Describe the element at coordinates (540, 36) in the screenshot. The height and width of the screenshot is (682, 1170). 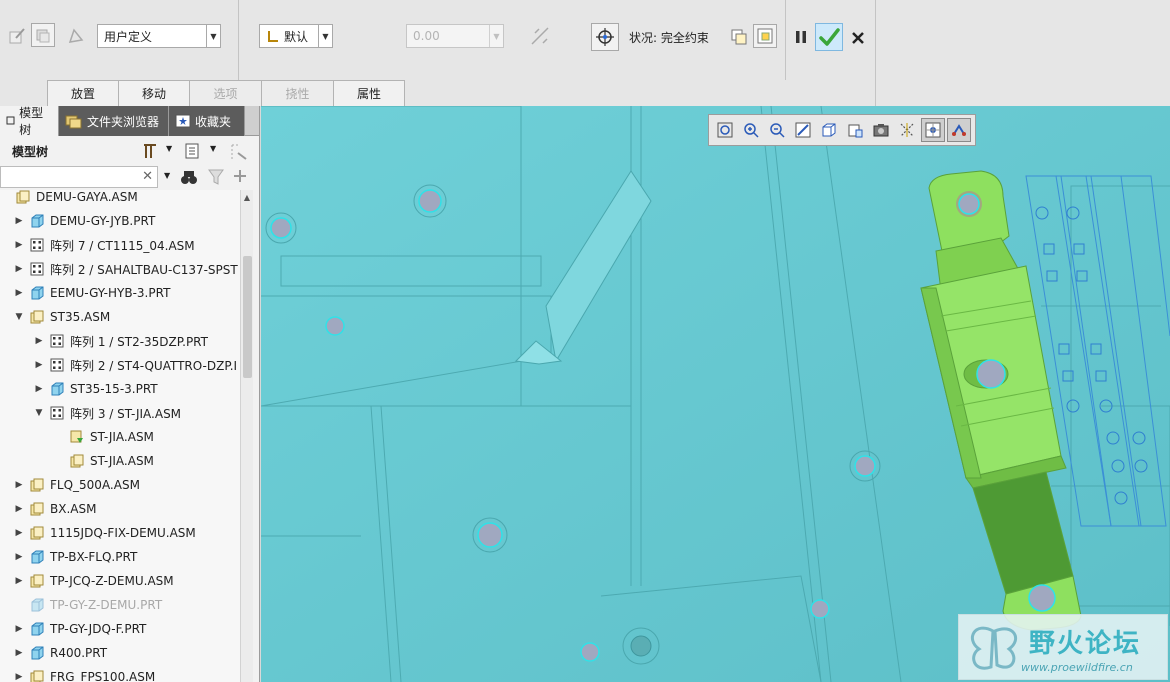
I see `flip-constraint-icon` at that location.